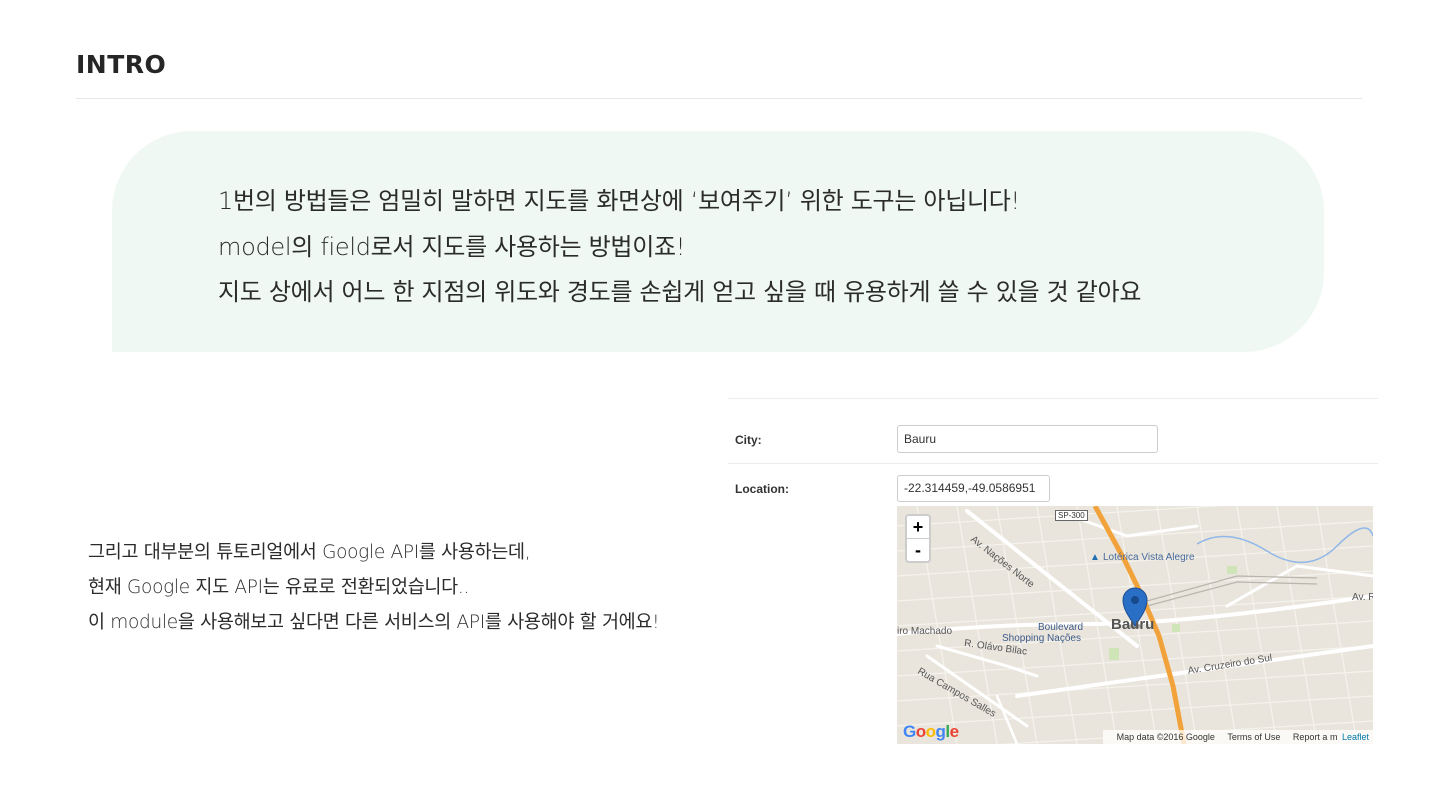  What do you see at coordinates (918, 549) in the screenshot?
I see `zoom-out-button: -` at bounding box center [918, 549].